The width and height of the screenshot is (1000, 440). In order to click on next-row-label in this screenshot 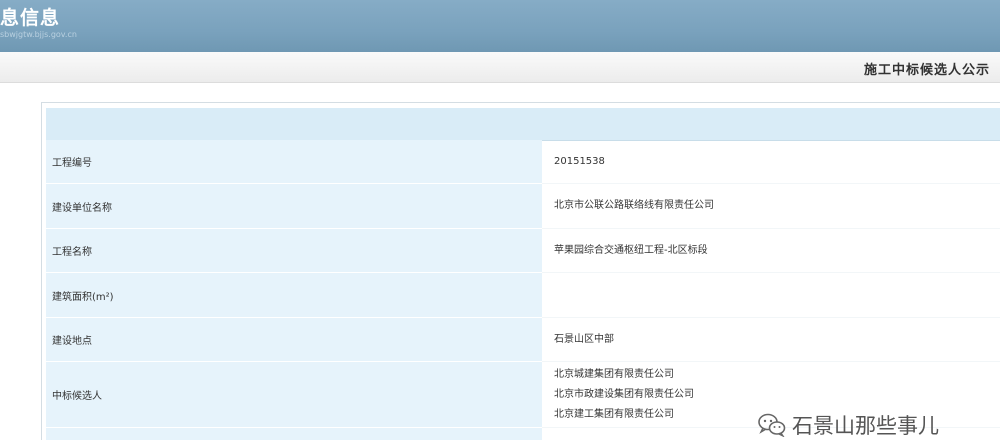, I will do `click(294, 434)`.